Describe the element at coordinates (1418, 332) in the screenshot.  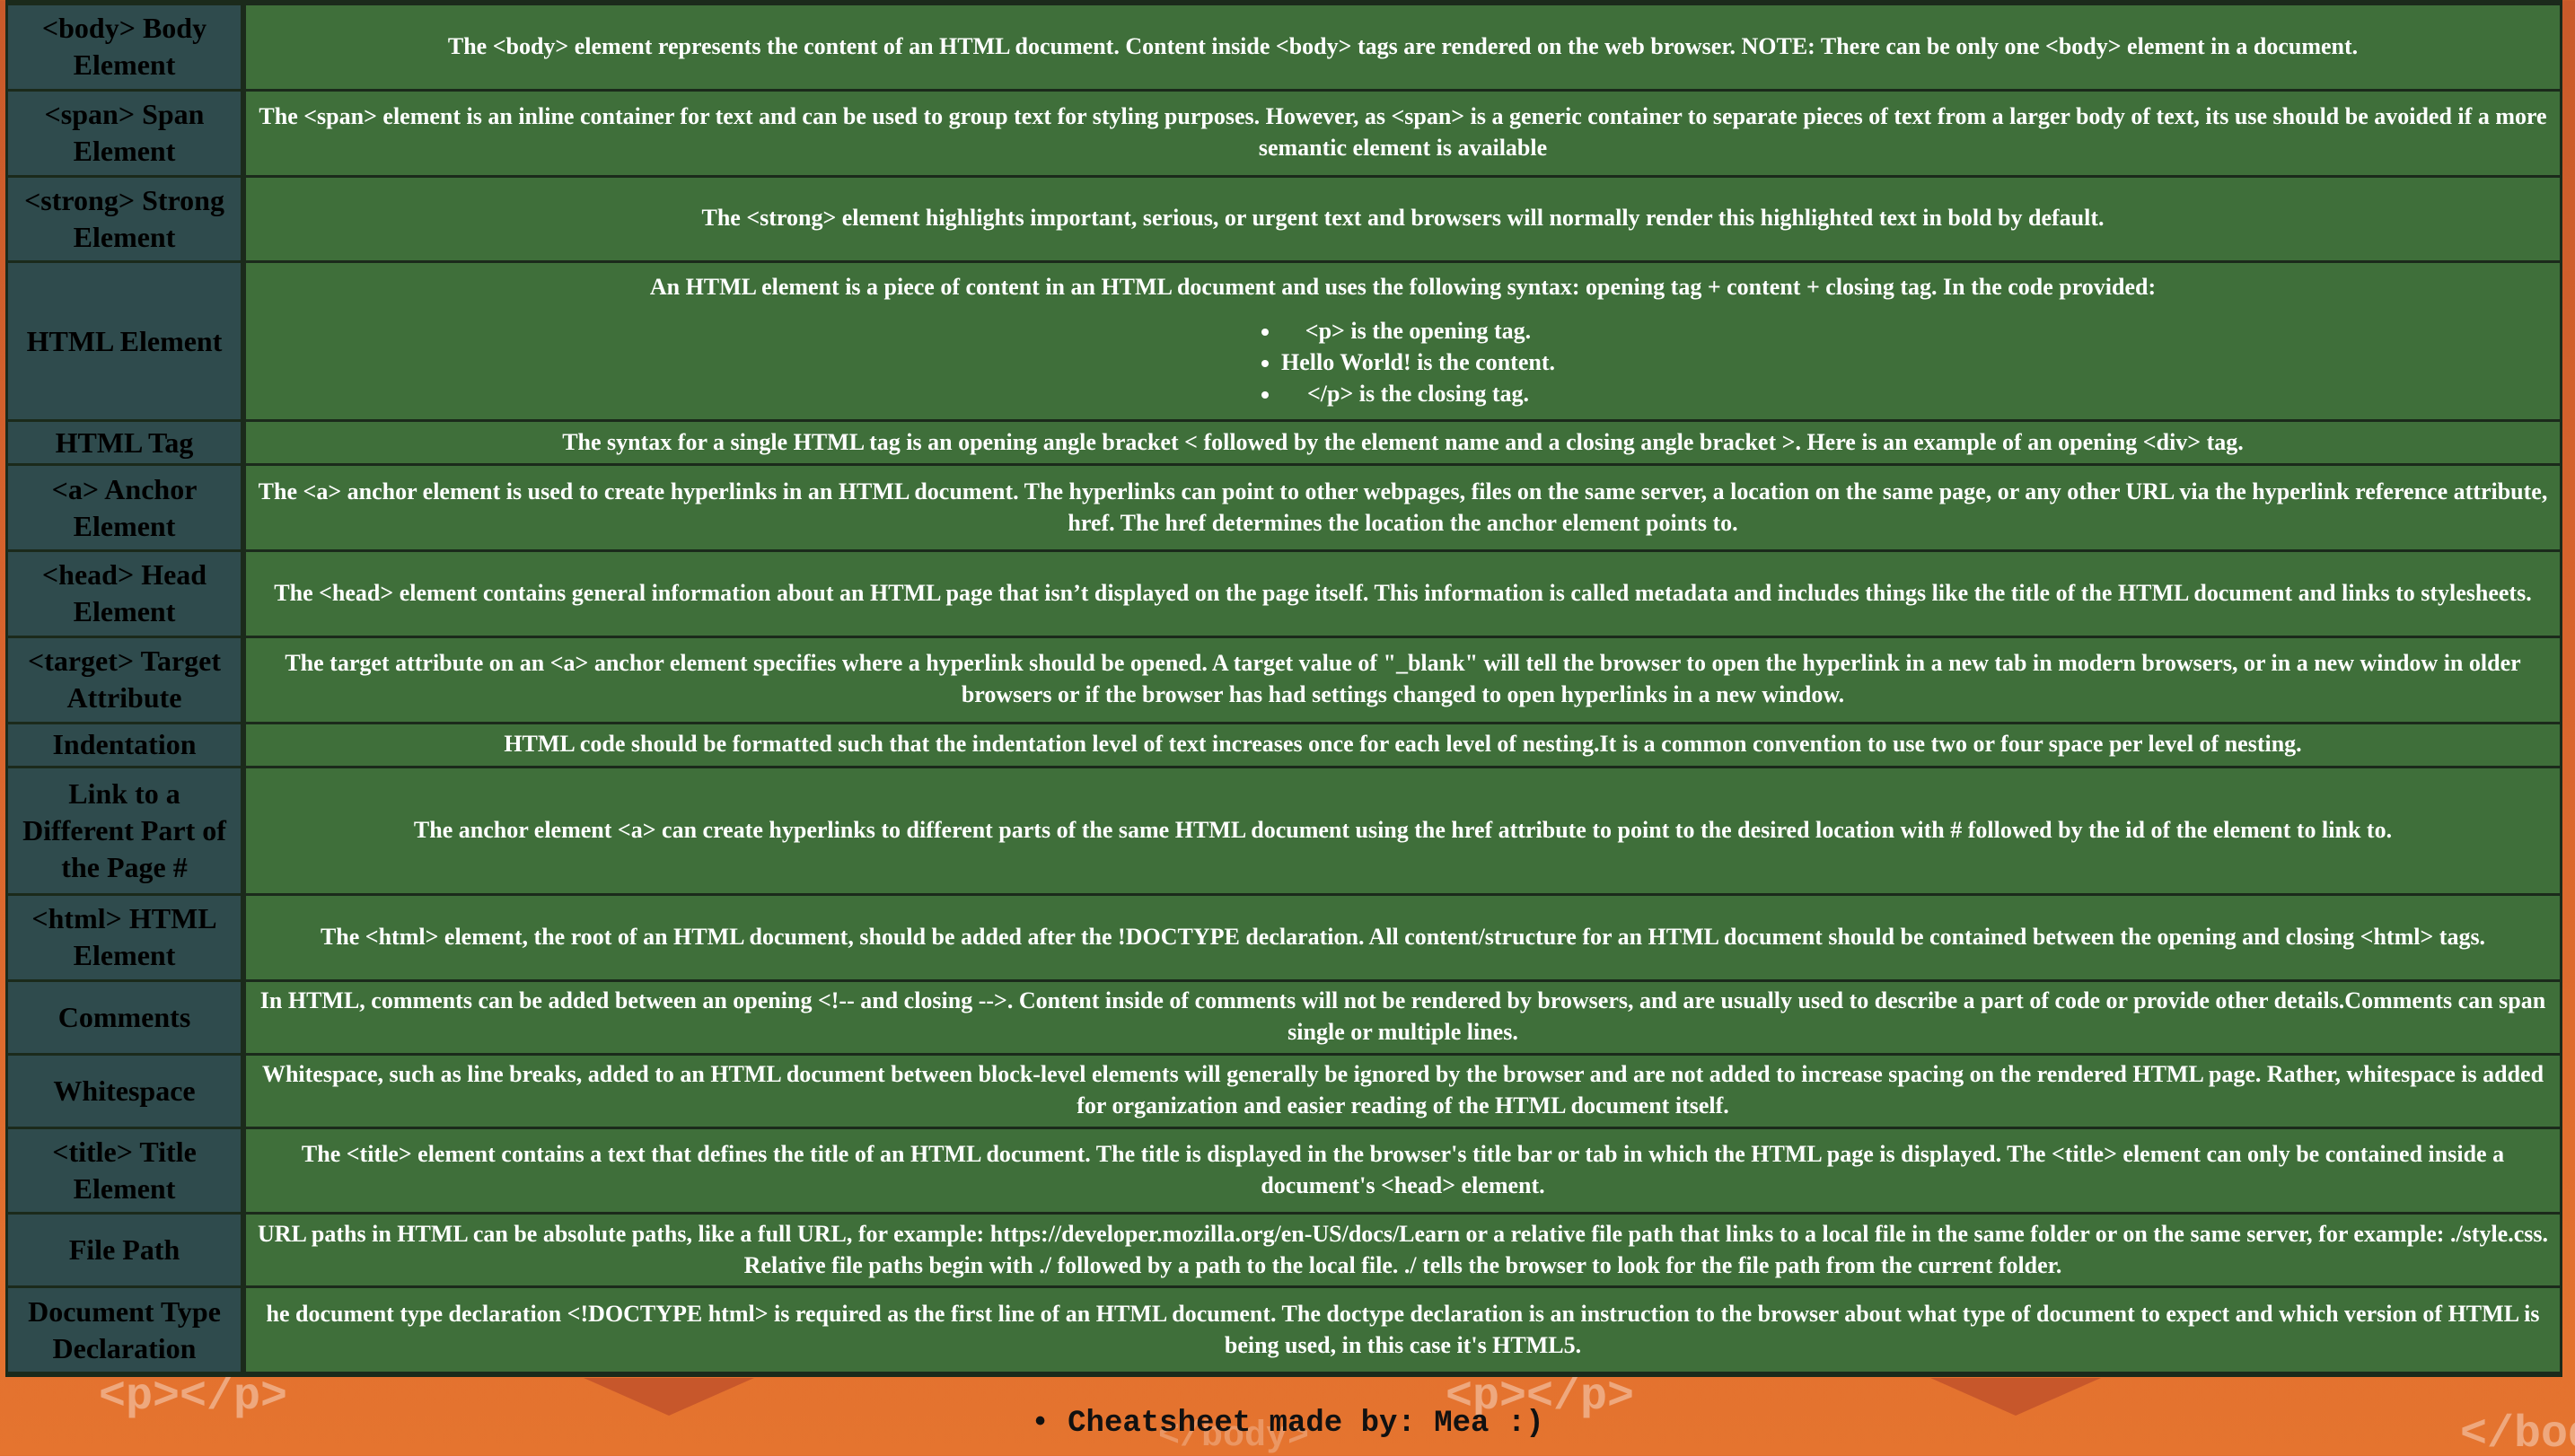
I see `list-item: <p> is the opening tag.` at that location.